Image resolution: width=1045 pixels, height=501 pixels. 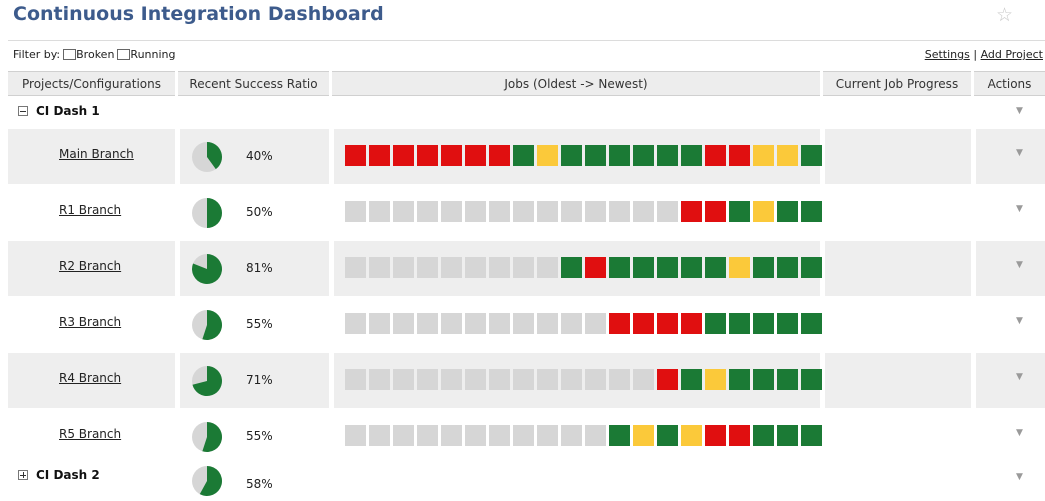 I want to click on branch-link: R5 Branch, so click(x=90, y=434).